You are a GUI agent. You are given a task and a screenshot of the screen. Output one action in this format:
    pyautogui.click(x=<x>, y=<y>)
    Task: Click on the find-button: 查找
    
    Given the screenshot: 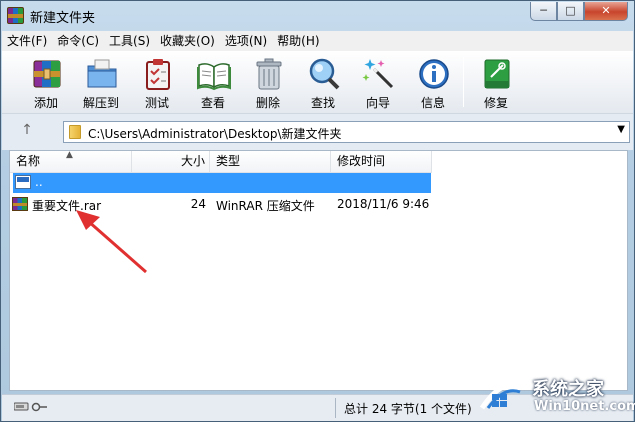 What is the action you would take?
    pyautogui.click(x=323, y=83)
    